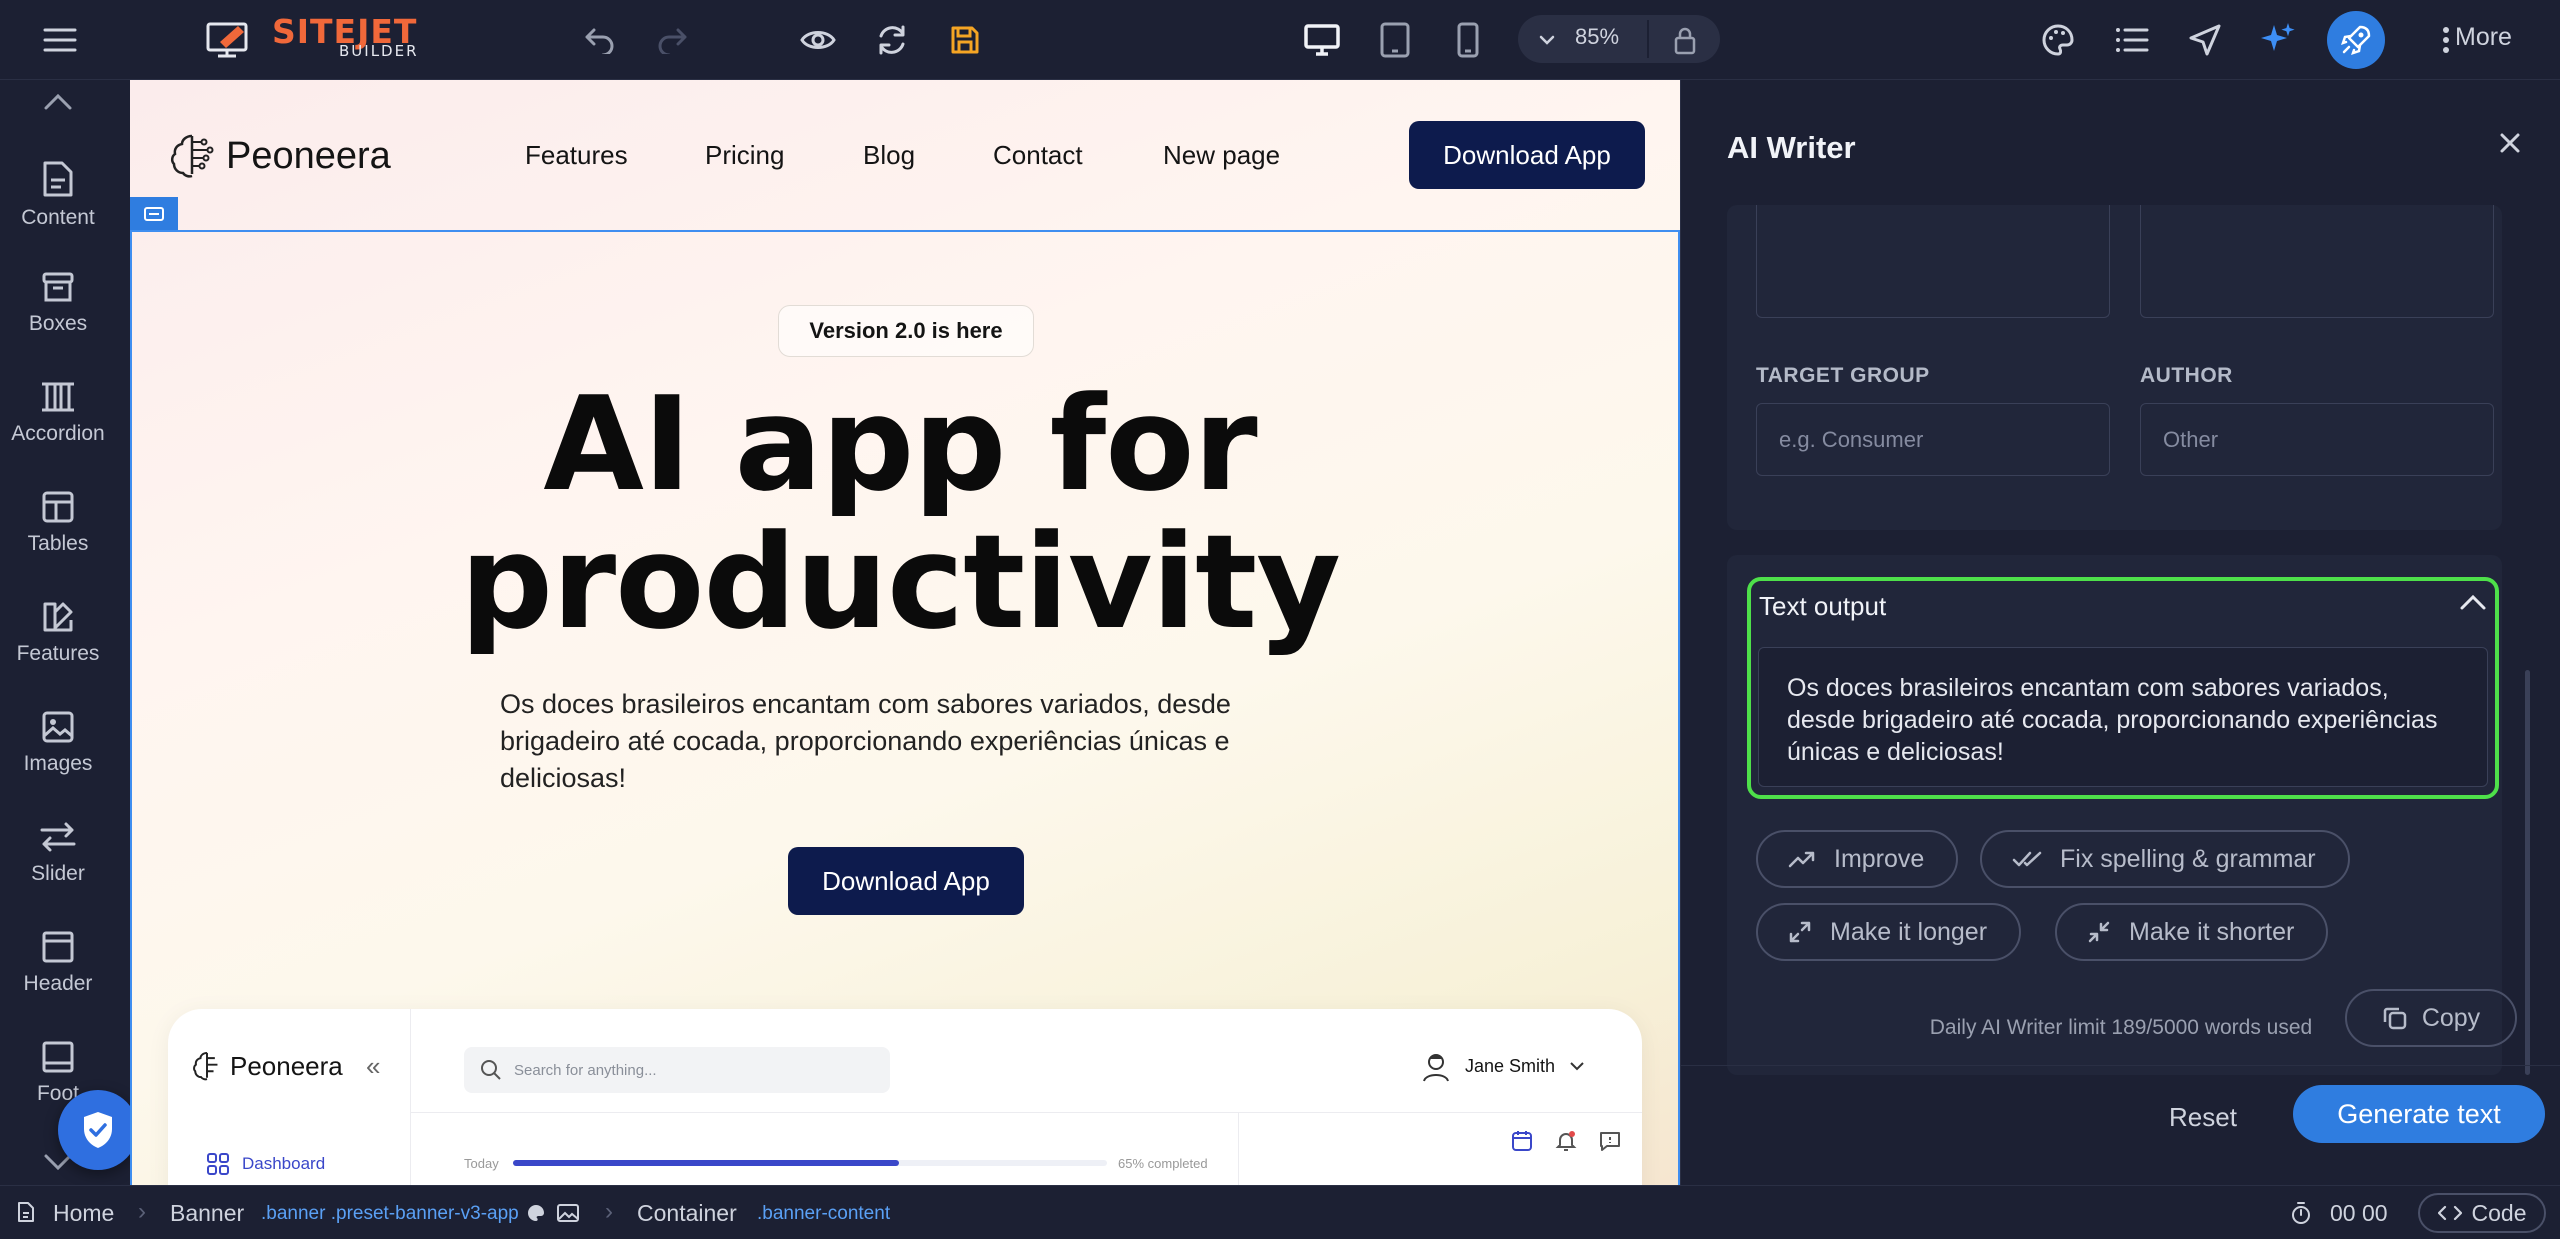 The height and width of the screenshot is (1239, 2560). I want to click on security-shield-button, so click(98, 1130).